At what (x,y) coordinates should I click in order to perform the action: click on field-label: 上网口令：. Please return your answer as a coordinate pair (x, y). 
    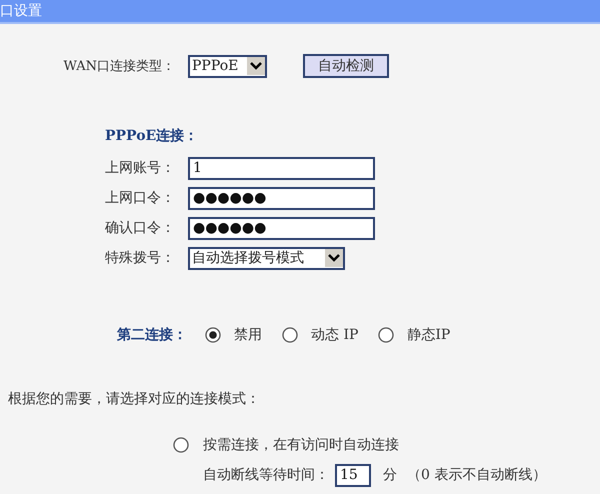
    Looking at the image, I should click on (140, 198).